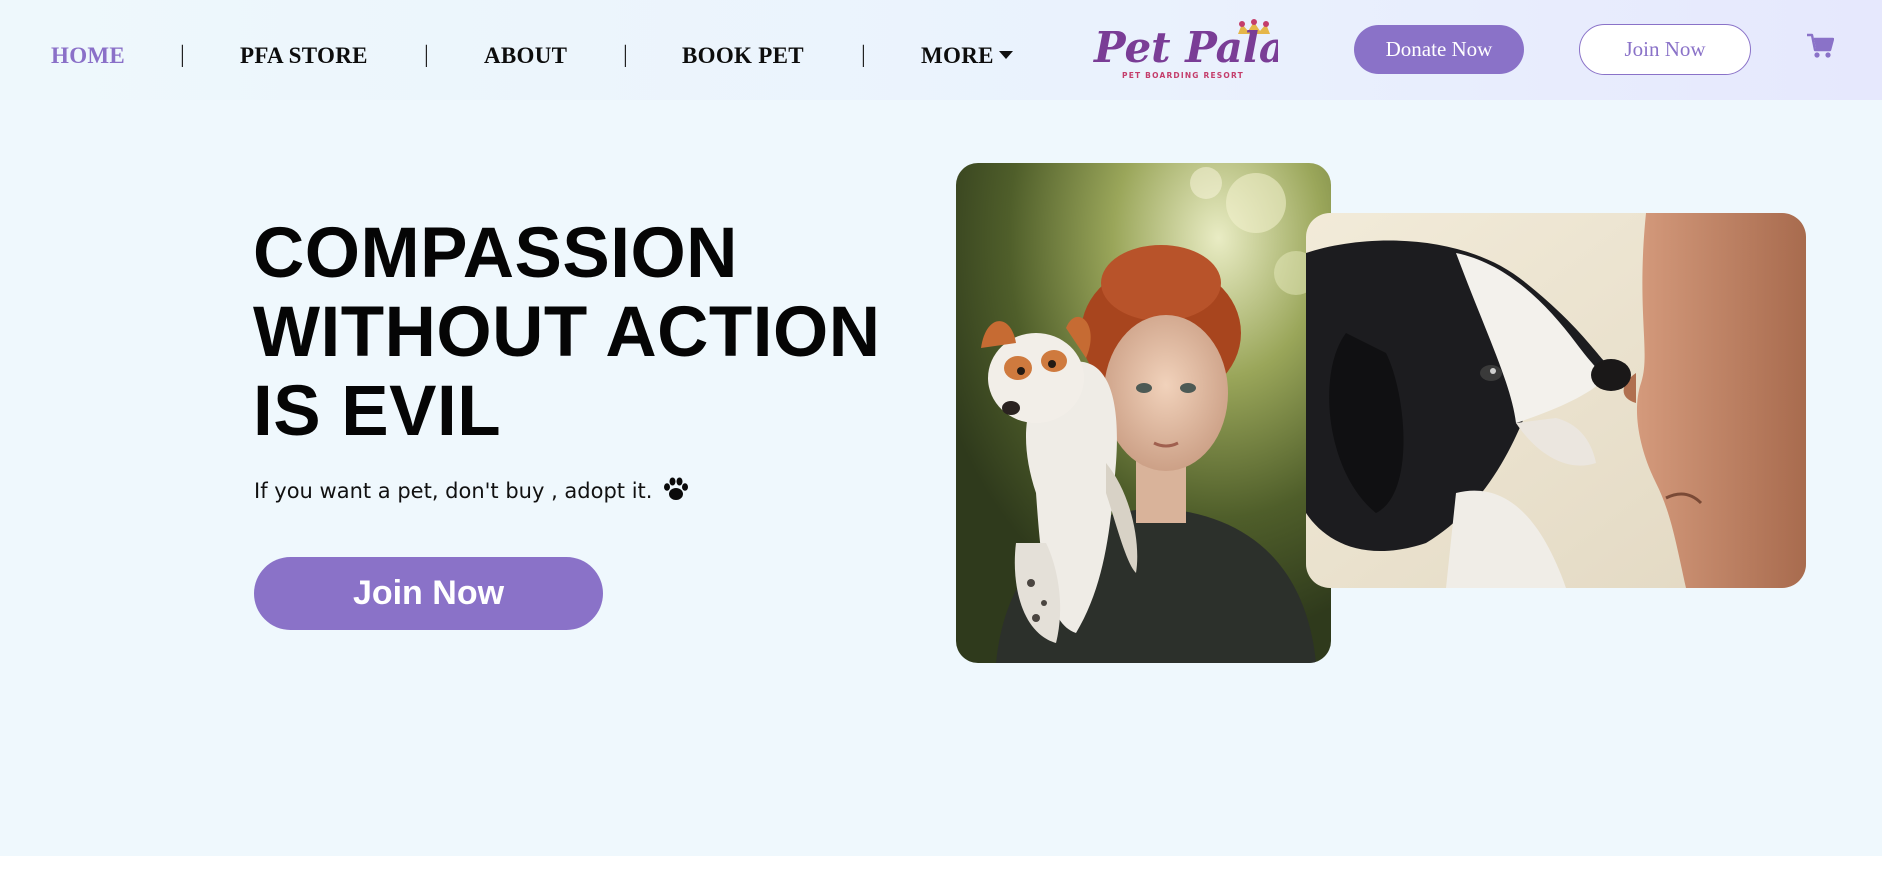 The height and width of the screenshot is (881, 1882). What do you see at coordinates (1665, 49) in the screenshot?
I see `join-now-header-button: Join Now` at bounding box center [1665, 49].